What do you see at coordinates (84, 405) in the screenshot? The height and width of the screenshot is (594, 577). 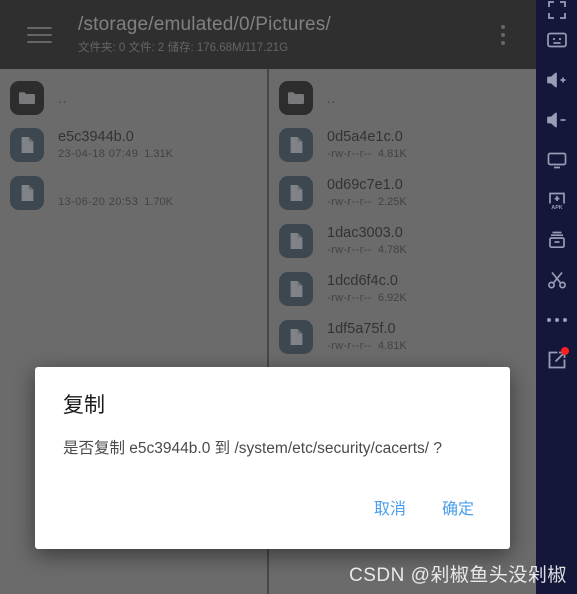 I see `dialog-title: 复制` at bounding box center [84, 405].